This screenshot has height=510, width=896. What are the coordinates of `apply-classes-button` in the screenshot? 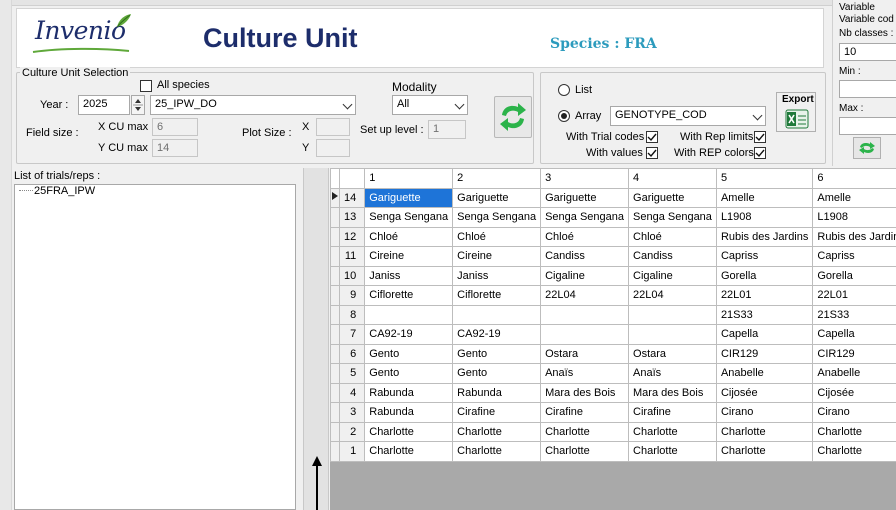 It's located at (867, 148).